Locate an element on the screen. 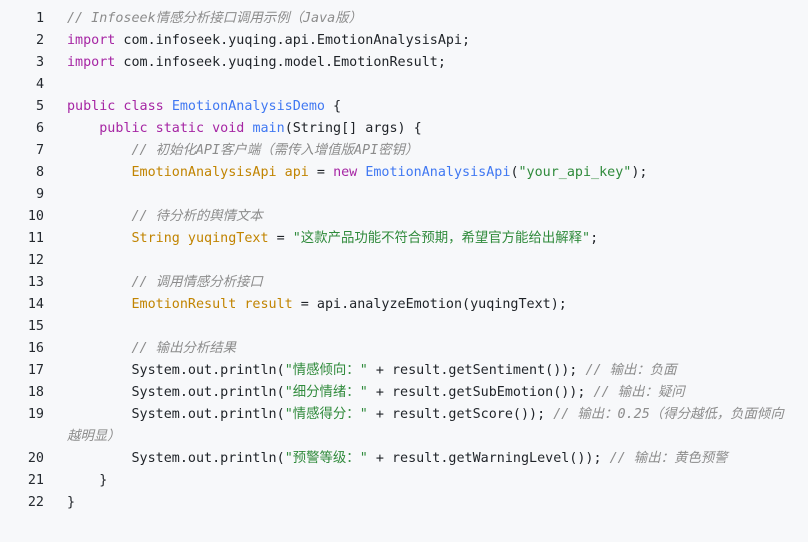  line-number: 21 is located at coordinates (35, 480).